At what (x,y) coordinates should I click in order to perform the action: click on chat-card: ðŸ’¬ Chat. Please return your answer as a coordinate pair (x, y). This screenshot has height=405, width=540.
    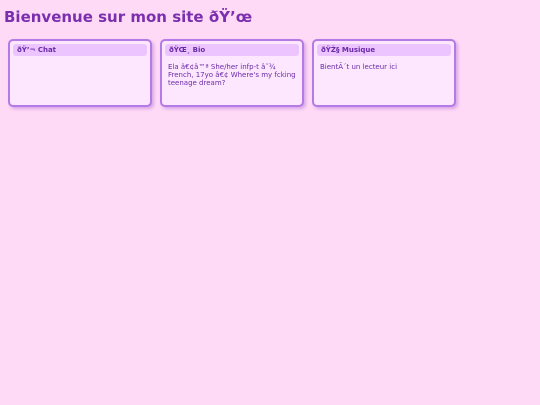
    Looking at the image, I should click on (80, 73).